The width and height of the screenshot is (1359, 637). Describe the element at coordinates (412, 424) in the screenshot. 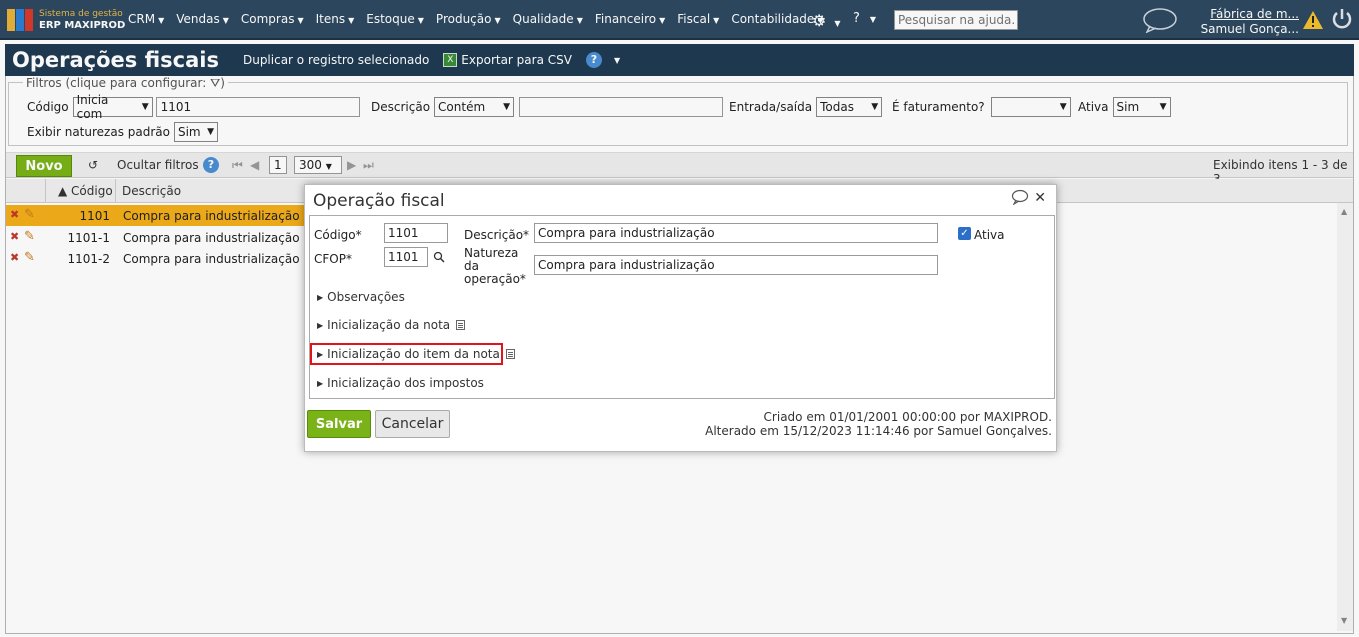

I see `cancelar-button: Cancelar` at that location.